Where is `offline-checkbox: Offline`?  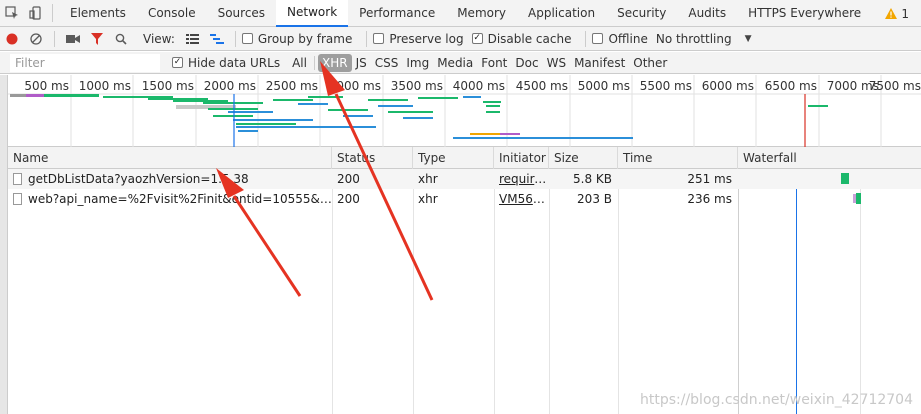
offline-checkbox: Offline is located at coordinates (620, 39).